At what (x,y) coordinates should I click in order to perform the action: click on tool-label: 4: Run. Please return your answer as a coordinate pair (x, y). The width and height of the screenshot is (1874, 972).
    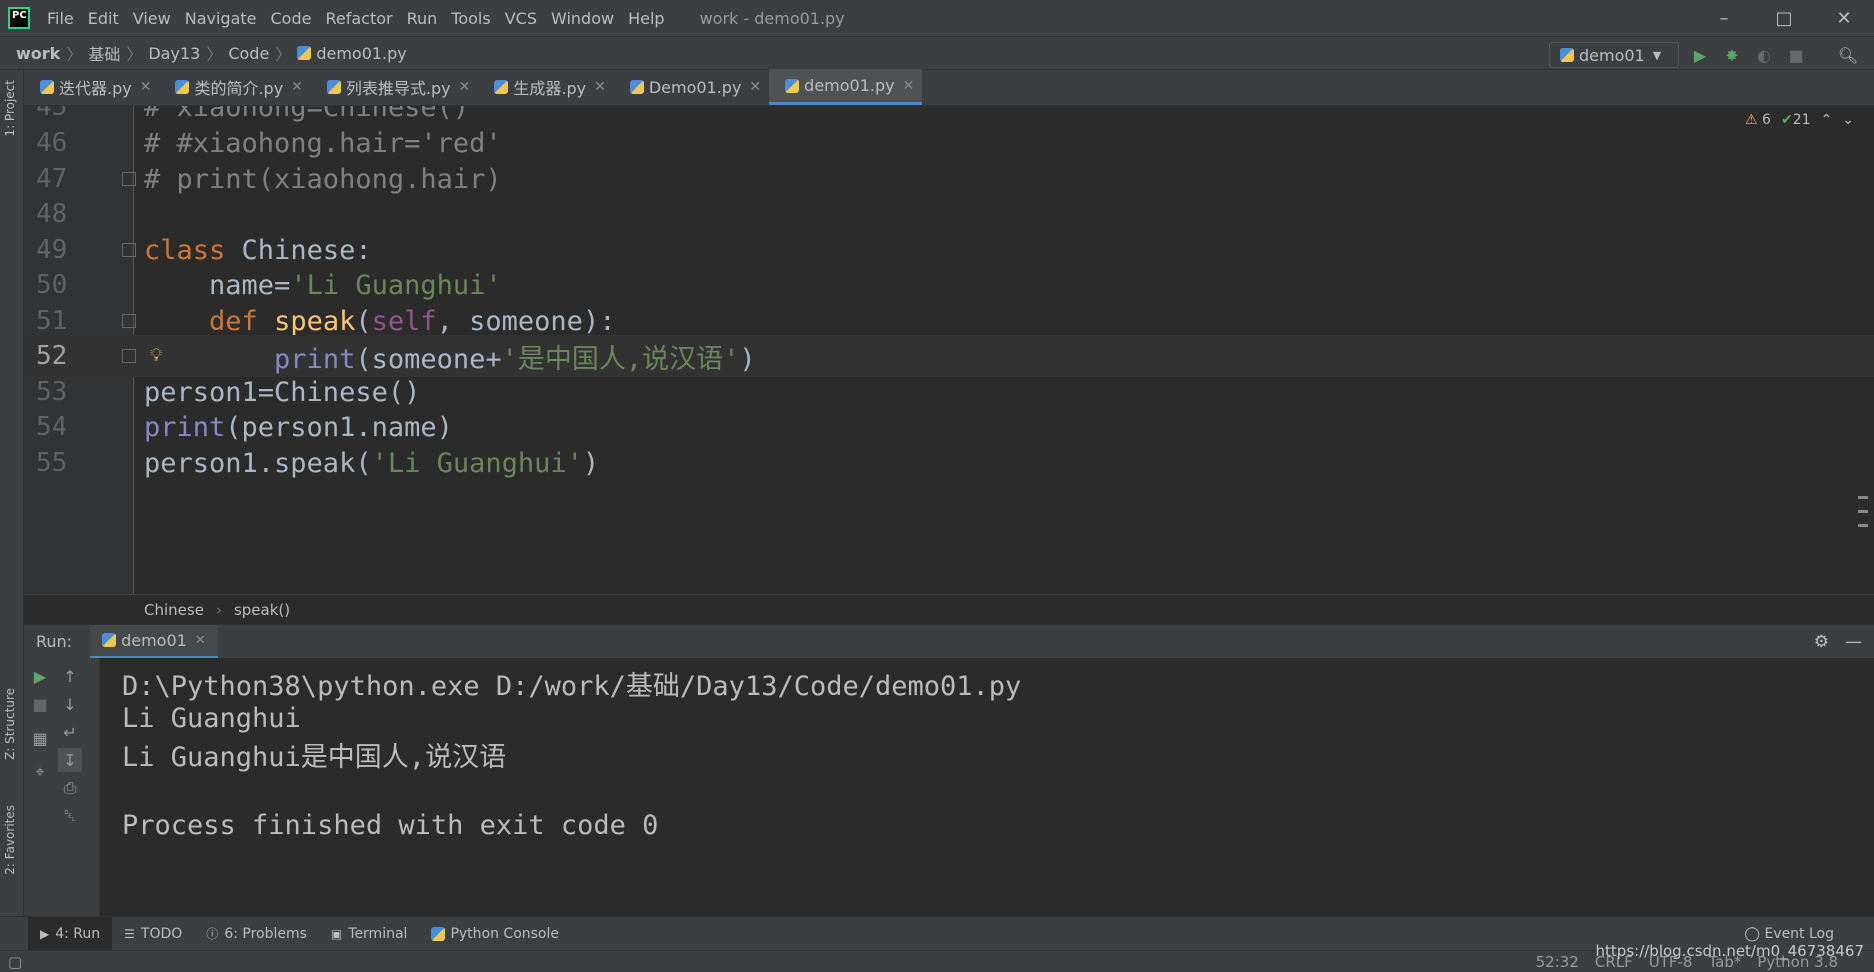
    Looking at the image, I should click on (78, 933).